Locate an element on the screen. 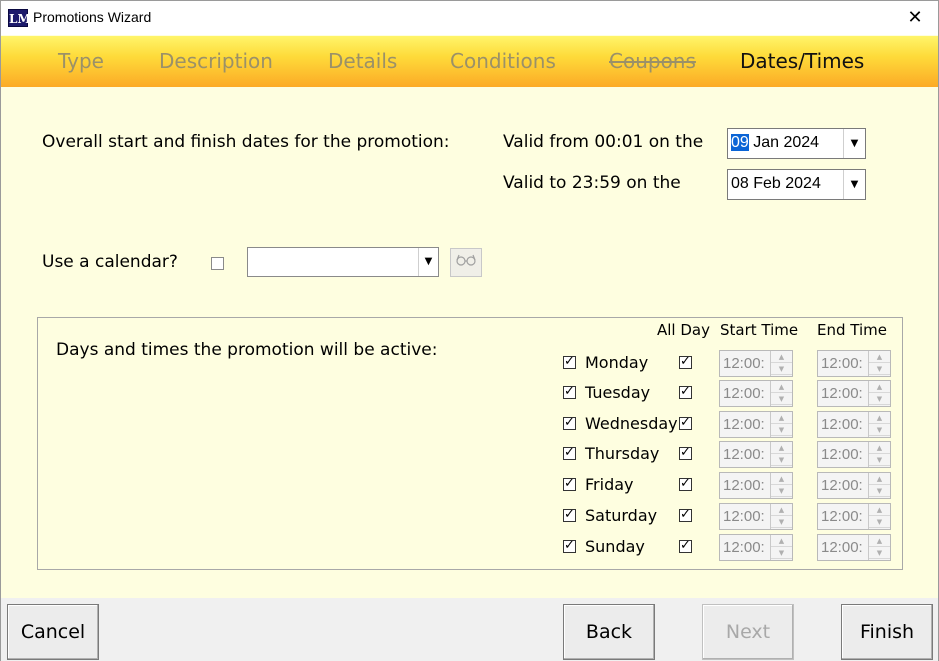  day-row-tuesday: ✓ Tuesday ✓ 12:00: ▲ ▼ 12:00: ▲ ▼ is located at coordinates (470, 394).